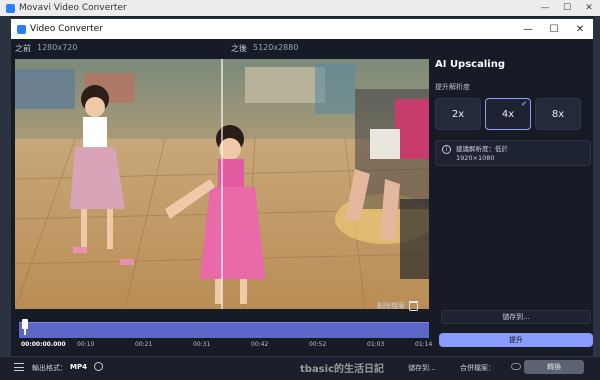 The image size is (600, 380). What do you see at coordinates (276, 47) in the screenshot?
I see `after-resolution-value: 5120x2880` at bounding box center [276, 47].